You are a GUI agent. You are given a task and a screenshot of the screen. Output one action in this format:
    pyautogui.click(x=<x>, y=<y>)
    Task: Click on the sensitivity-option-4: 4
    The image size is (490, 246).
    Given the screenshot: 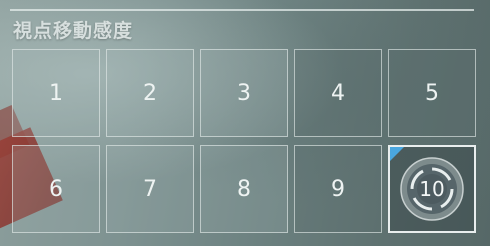 What is the action you would take?
    pyautogui.click(x=338, y=93)
    